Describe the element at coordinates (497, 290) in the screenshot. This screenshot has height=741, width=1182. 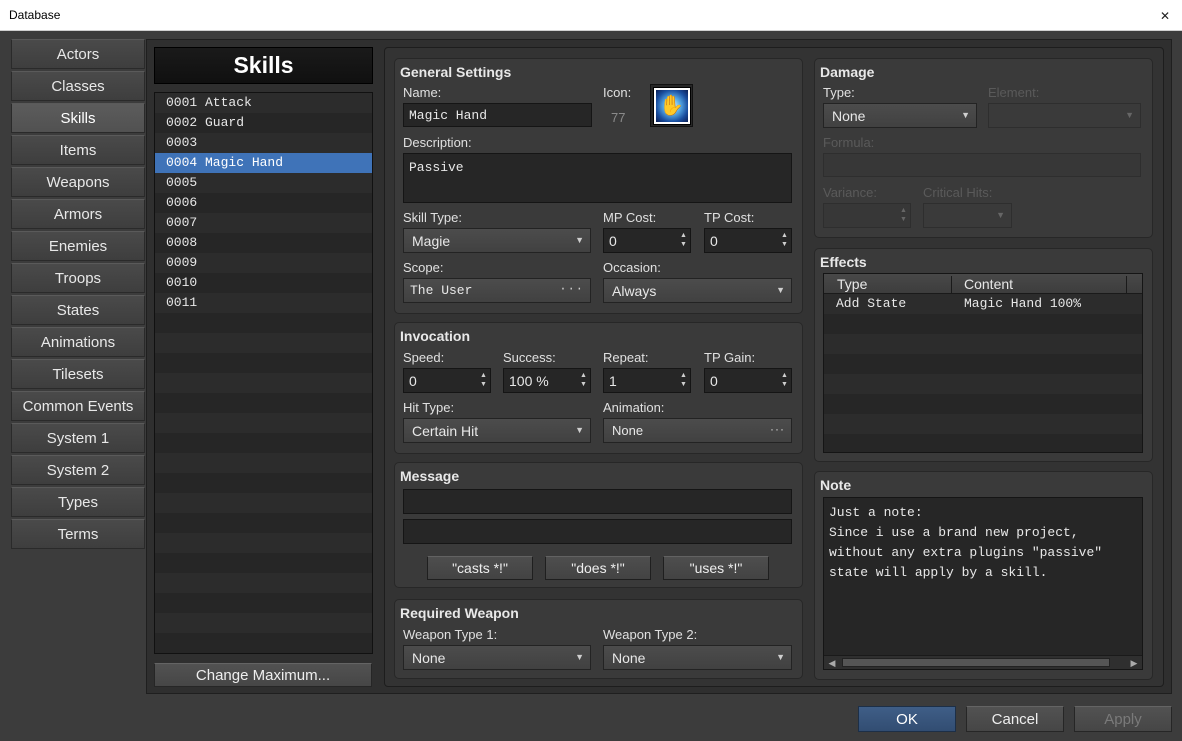
I see `scope-select: The User ···` at that location.